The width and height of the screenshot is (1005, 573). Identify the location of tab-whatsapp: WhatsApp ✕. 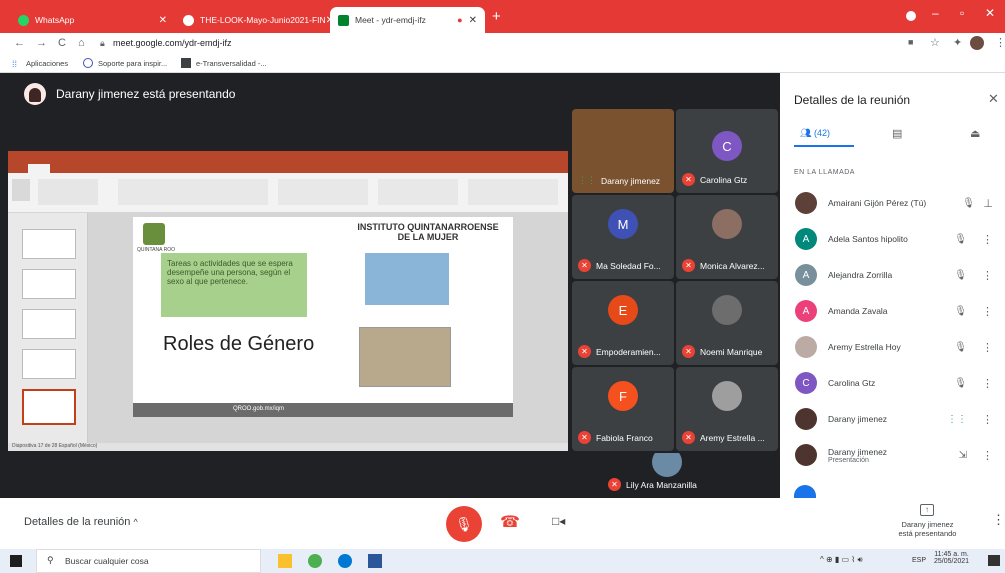
(92, 20).